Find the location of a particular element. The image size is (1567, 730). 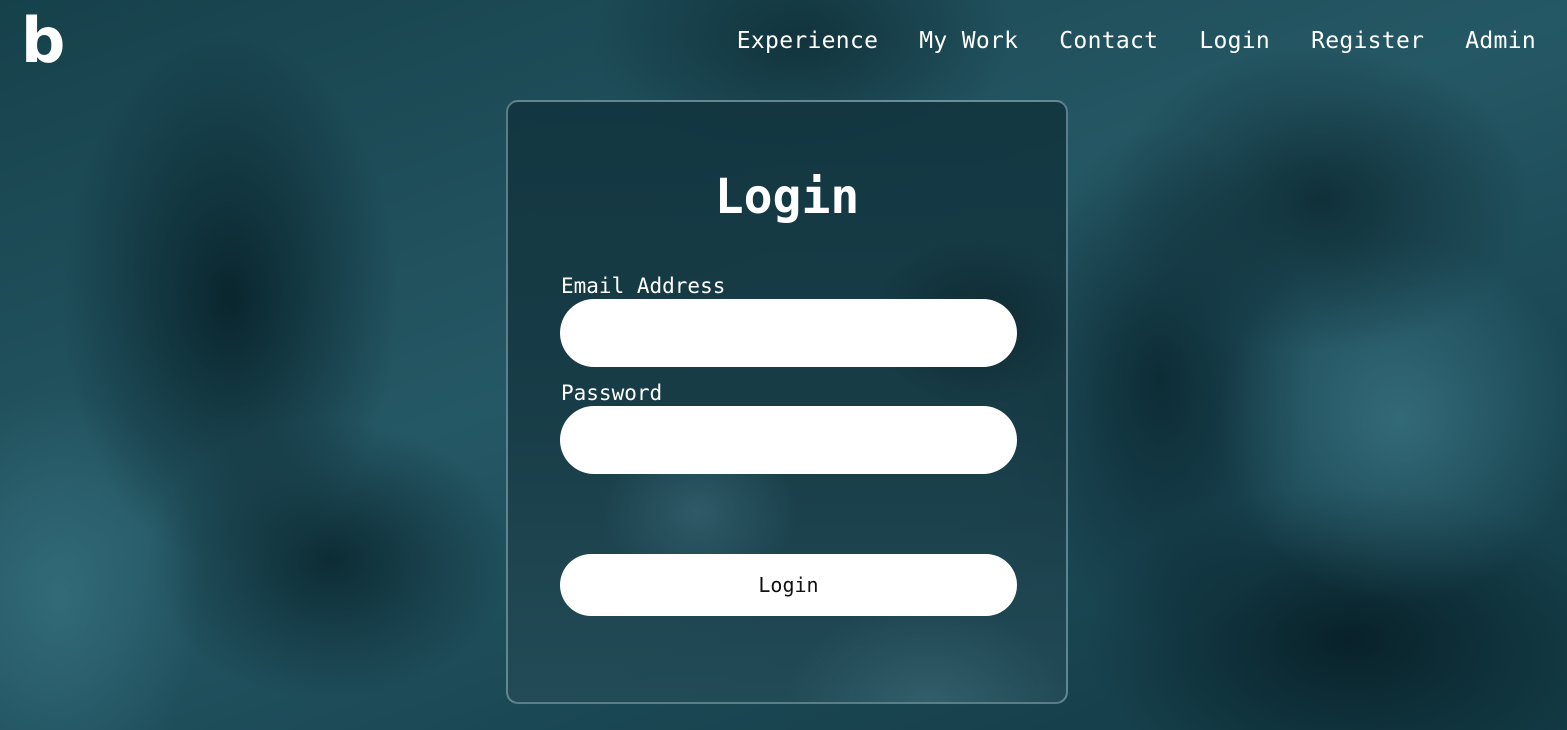

password-field is located at coordinates (788, 440).